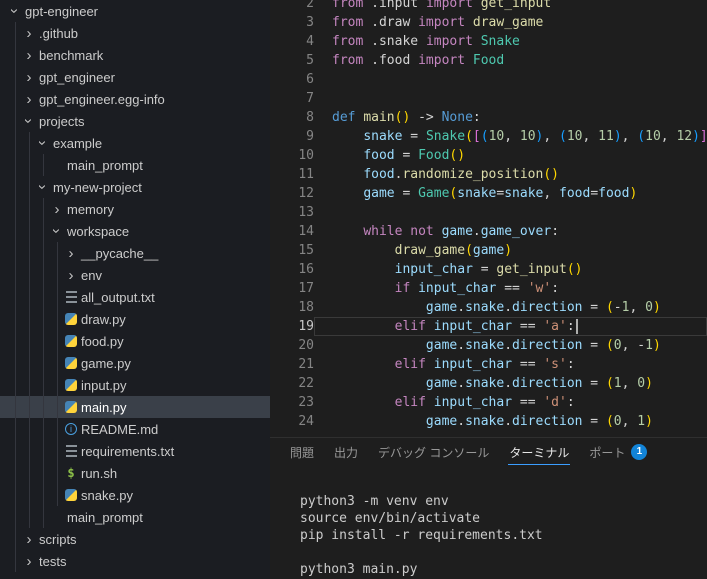 The width and height of the screenshot is (707, 579). I want to click on panel-tab-problems: 問題, so click(302, 452).